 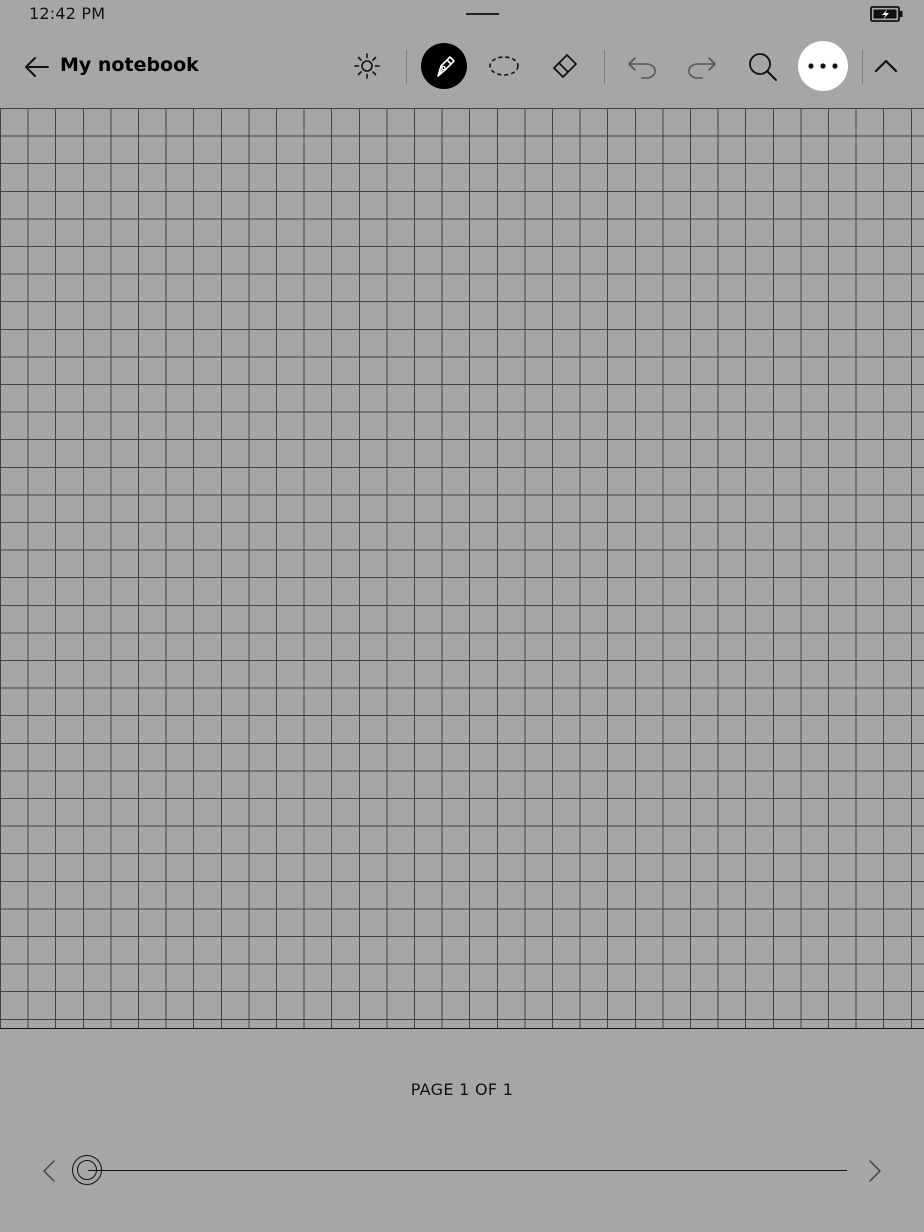 I want to click on chevron-right-icon, so click(x=875, y=1171).